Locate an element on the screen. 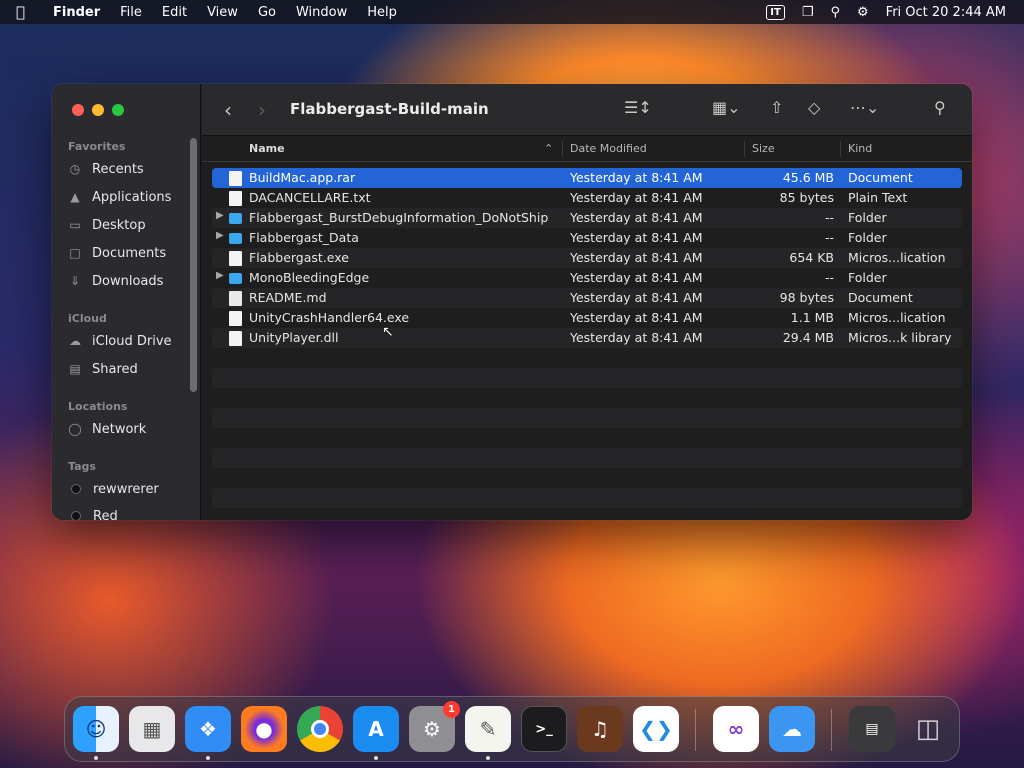 This screenshot has height=768, width=1024. sidebar-item-tag-red: Red is located at coordinates (93, 513).